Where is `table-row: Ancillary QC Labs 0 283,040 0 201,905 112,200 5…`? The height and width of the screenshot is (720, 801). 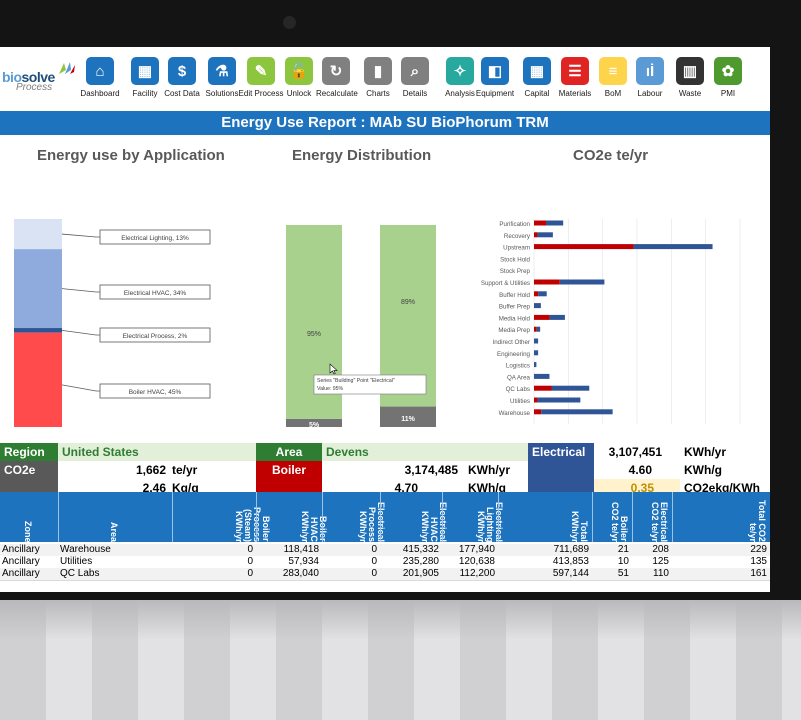
table-row: Ancillary QC Labs 0 283,040 0 201,905 112,200 5… is located at coordinates (385, 574).